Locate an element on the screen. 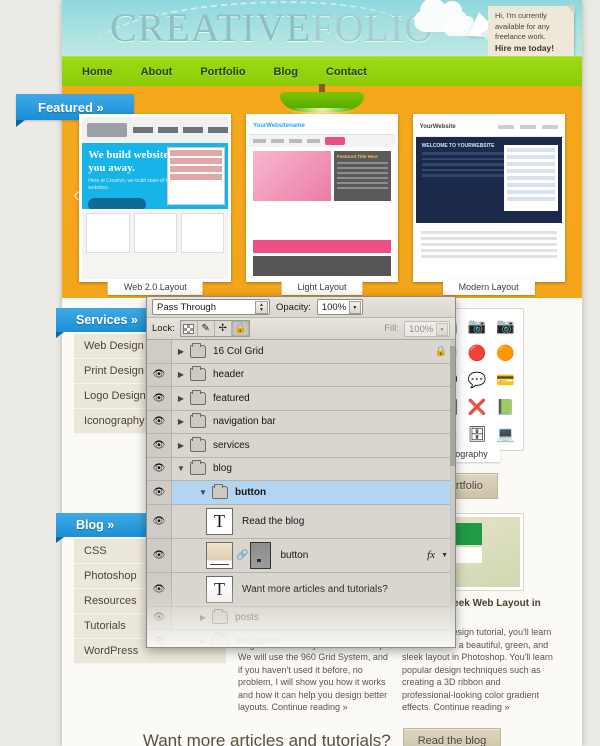 This screenshot has height=746, width=600. grid-icon: 💳 is located at coordinates (506, 380).